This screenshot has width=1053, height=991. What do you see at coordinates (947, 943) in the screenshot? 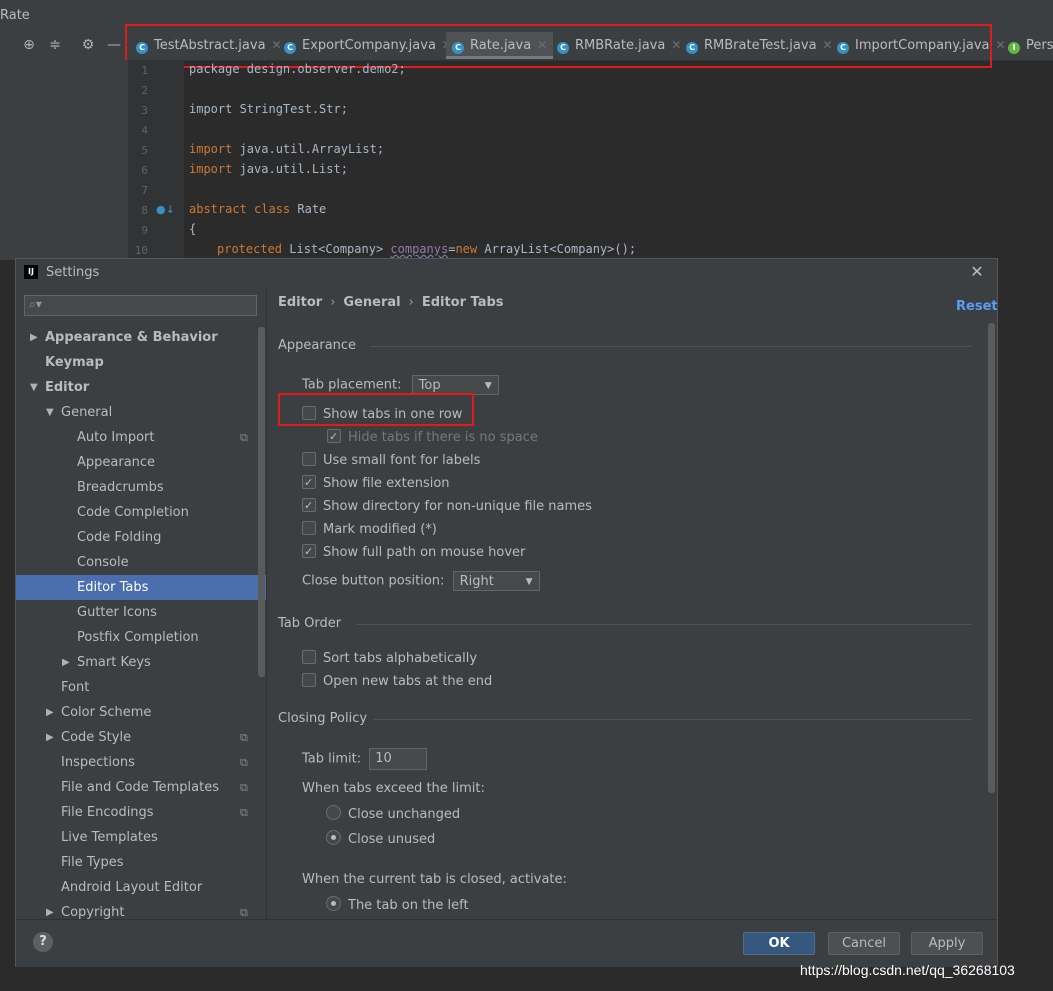
I see `apply-button: Apply` at bounding box center [947, 943].